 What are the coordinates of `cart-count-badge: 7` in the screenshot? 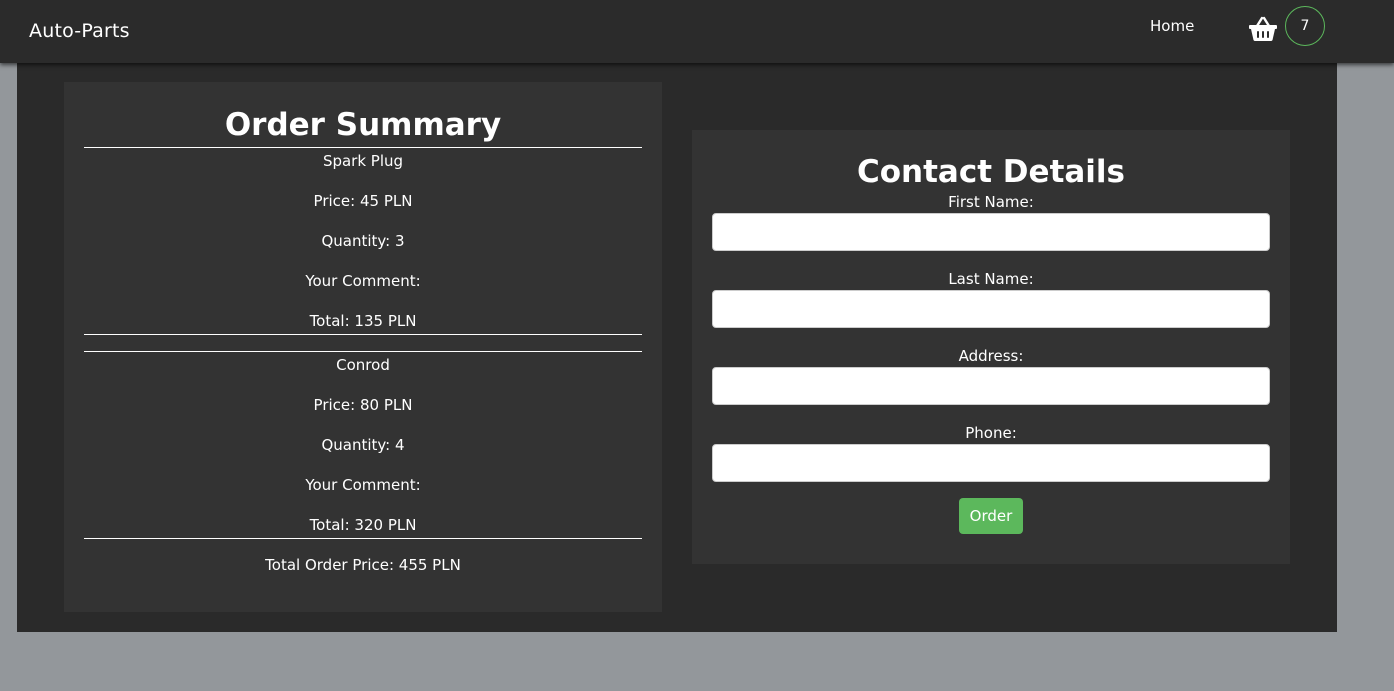 It's located at (1305, 26).